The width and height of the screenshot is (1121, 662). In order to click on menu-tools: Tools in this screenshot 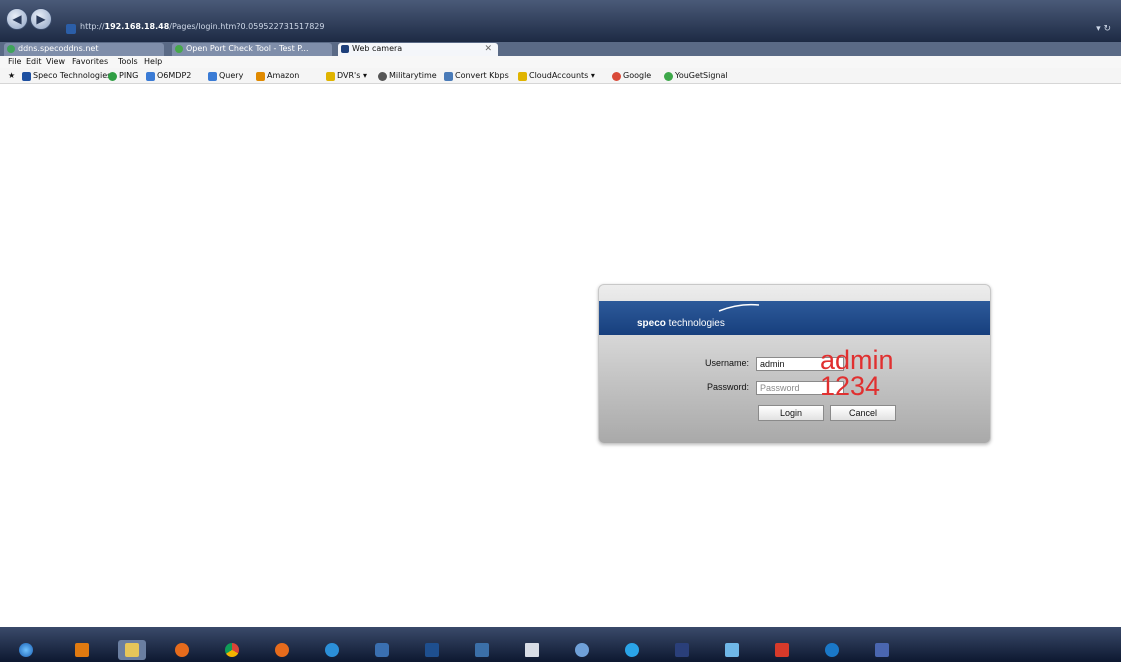, I will do `click(128, 62)`.